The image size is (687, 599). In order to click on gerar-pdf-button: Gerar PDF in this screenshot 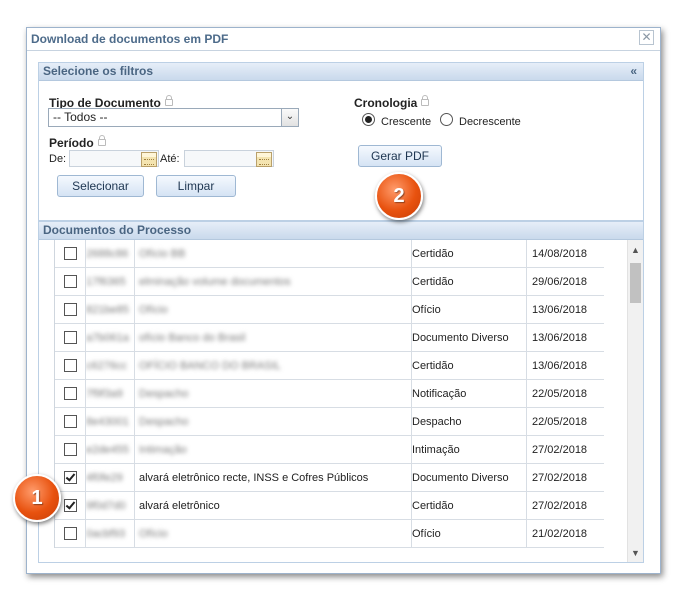, I will do `click(400, 156)`.